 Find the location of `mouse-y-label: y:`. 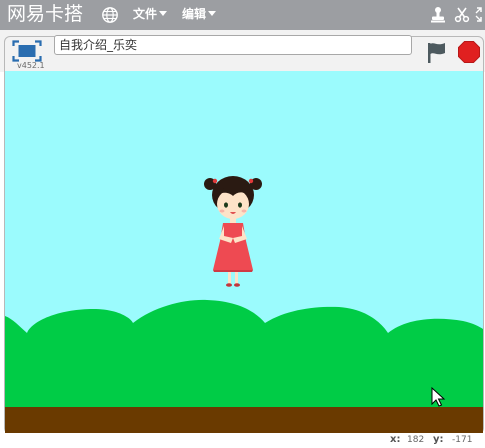

mouse-y-label: y: is located at coordinates (438, 439).